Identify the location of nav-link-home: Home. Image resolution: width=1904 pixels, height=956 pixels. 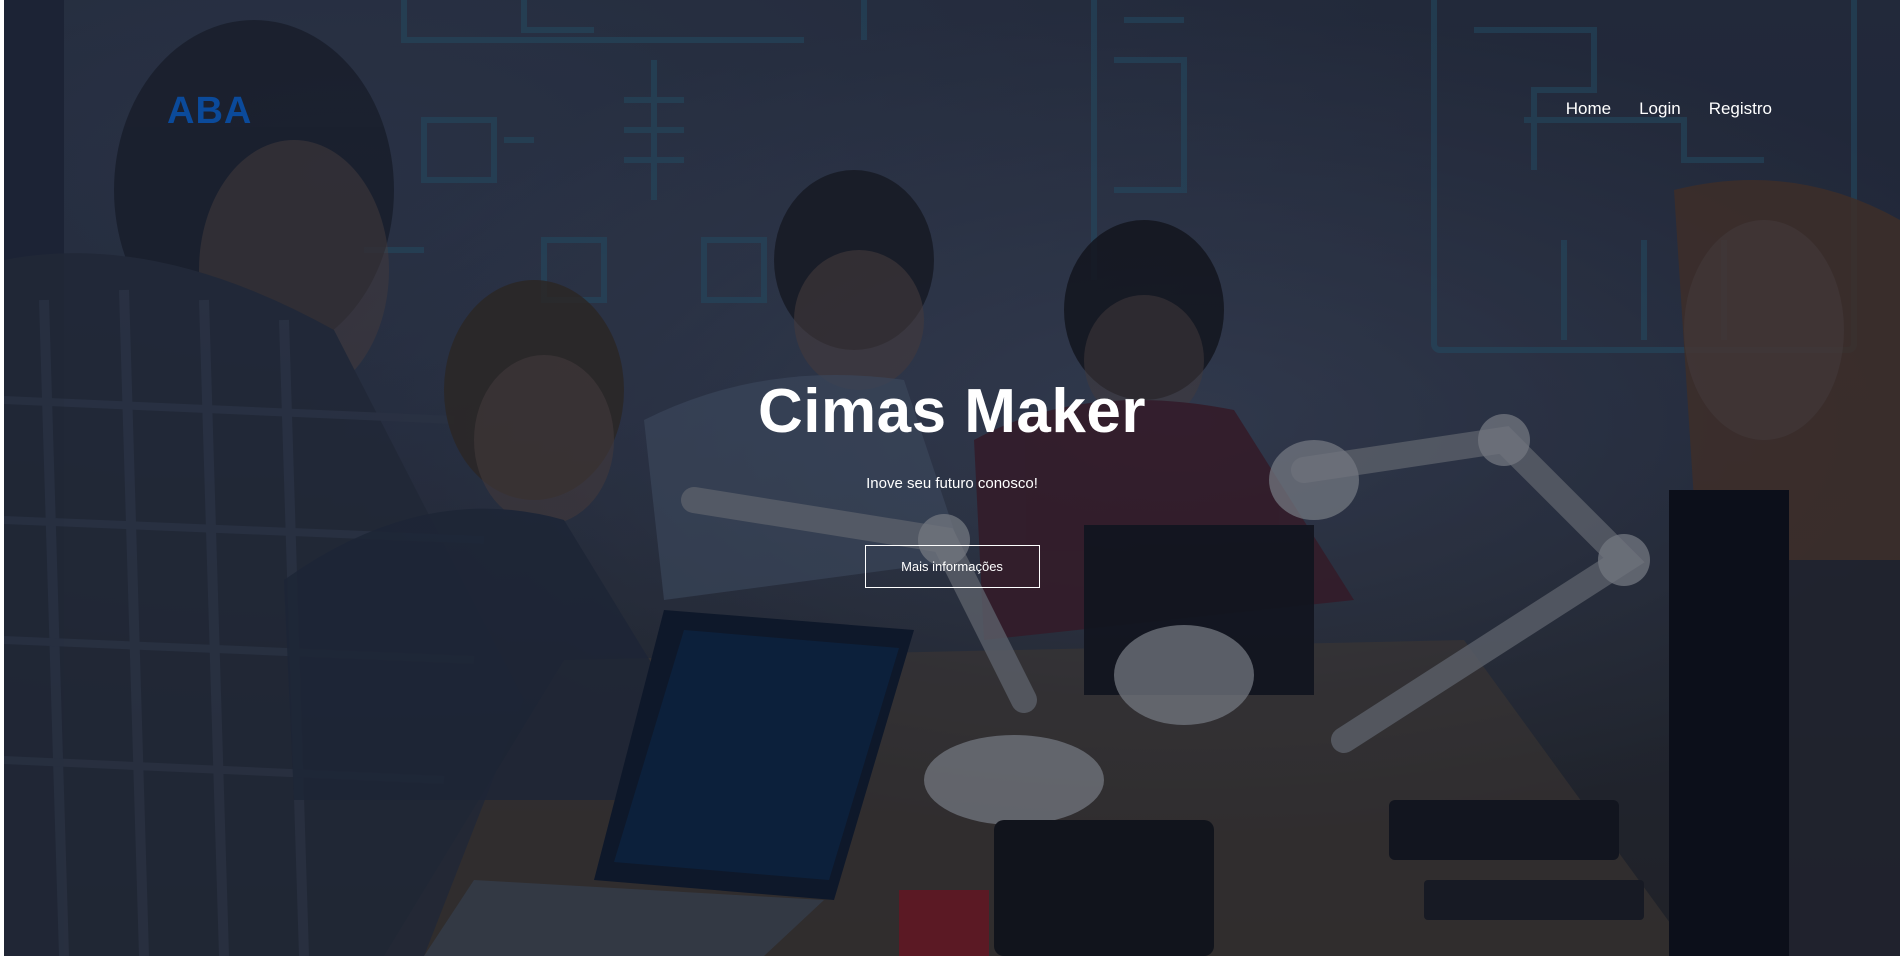
(1588, 109).